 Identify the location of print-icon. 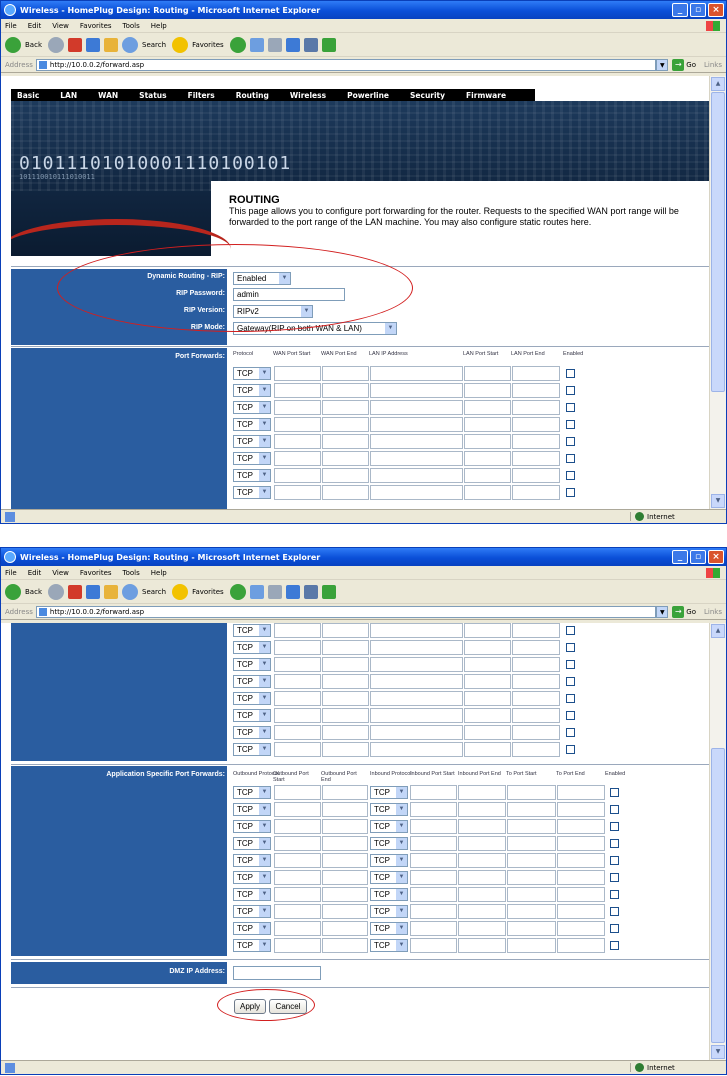
(274, 591).